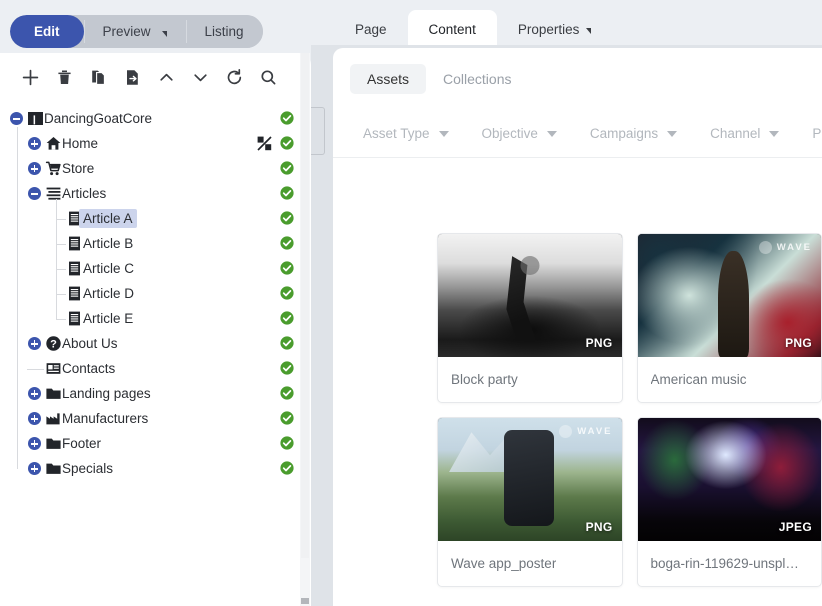 This screenshot has height=606, width=822. I want to click on move-to-icon, so click(132, 77).